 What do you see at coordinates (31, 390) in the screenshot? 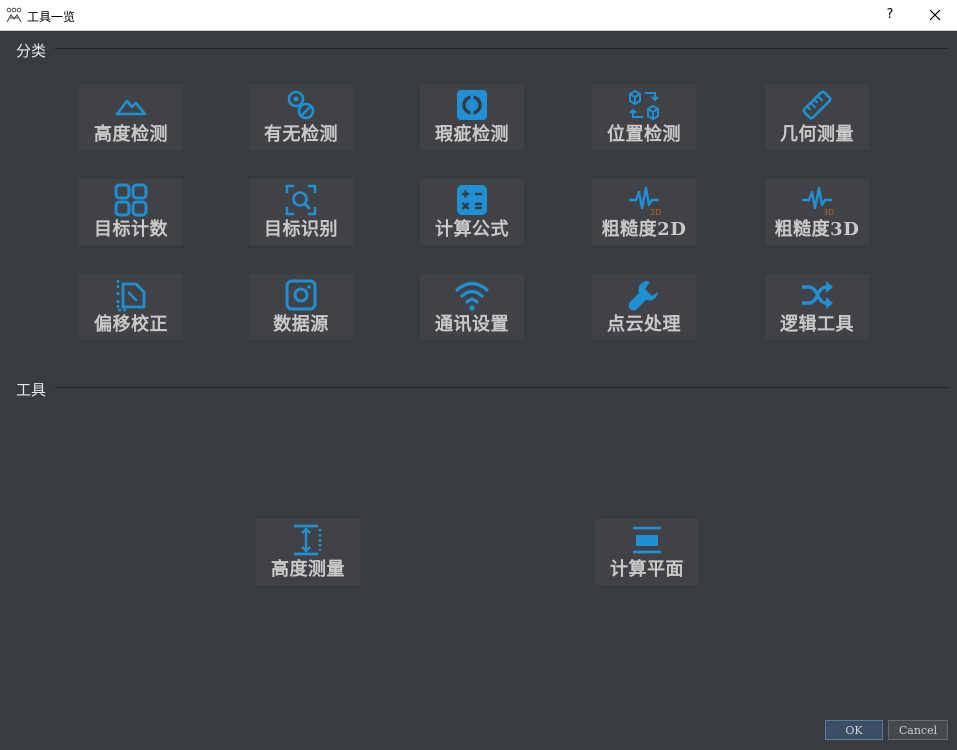
I see `section-title-tools: 工具` at bounding box center [31, 390].